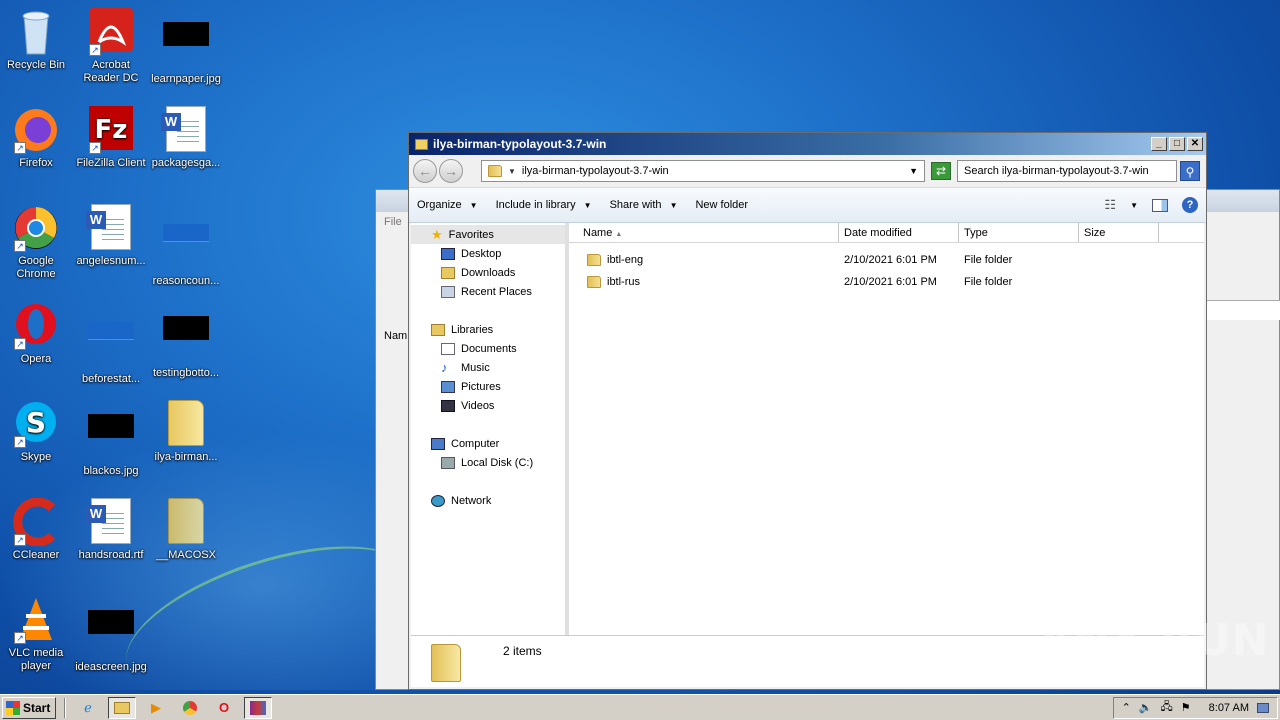 This screenshot has height=720, width=1280. I want to click on media-player-icon: ▶, so click(156, 708).